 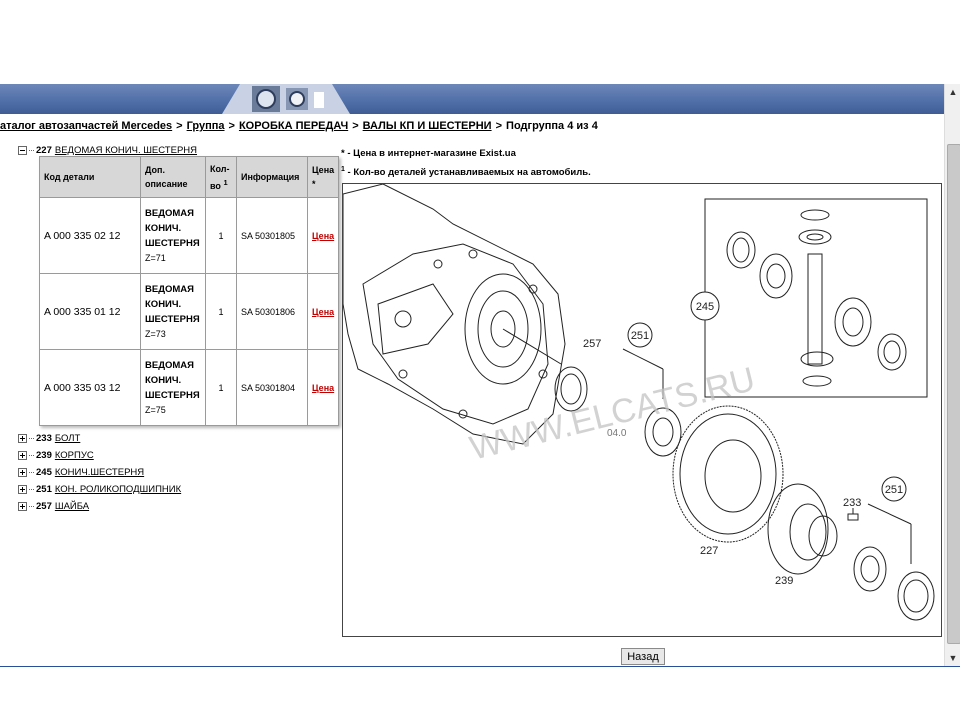 What do you see at coordinates (802, 529) in the screenshot?
I see `housing-239-drawing` at bounding box center [802, 529].